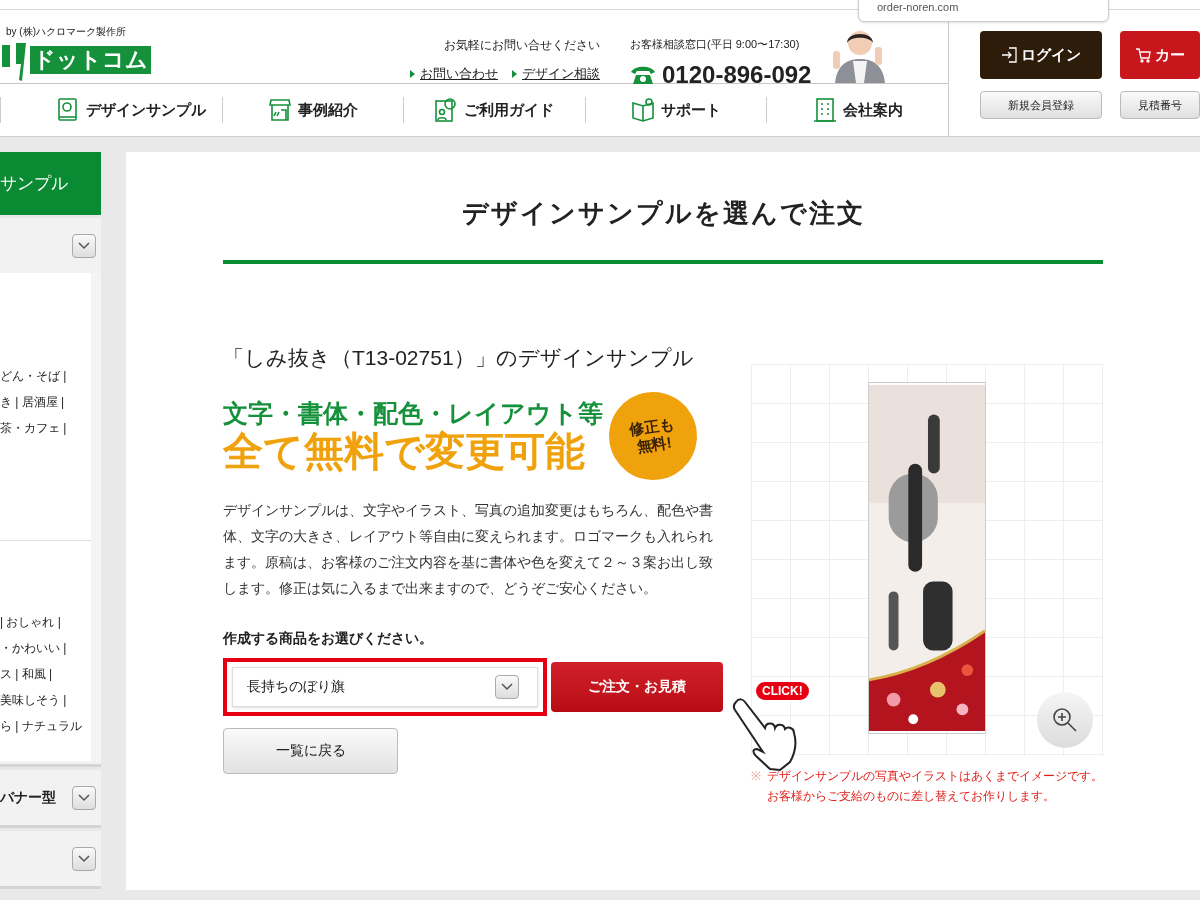 The height and width of the screenshot is (900, 1200). I want to click on note-mark: ※, so click(756, 776).